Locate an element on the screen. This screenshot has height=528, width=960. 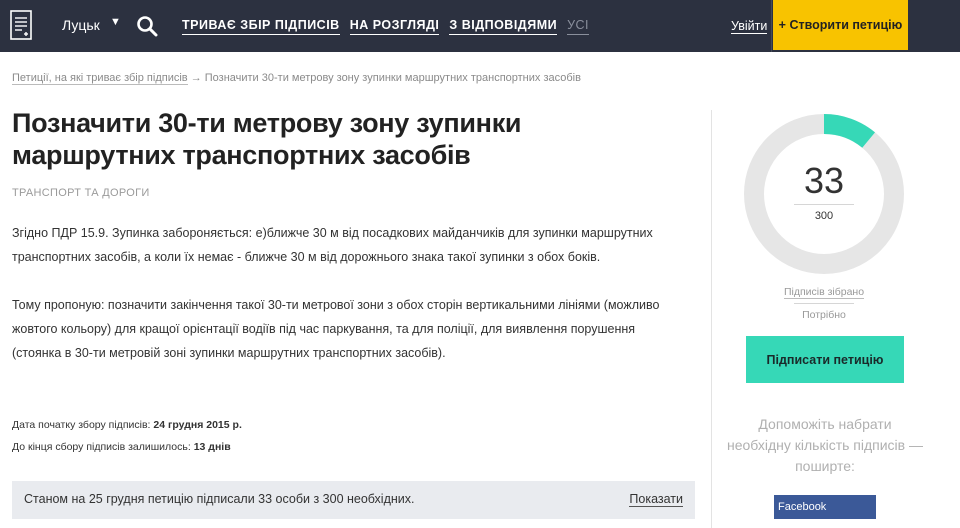
nav-all: УСІ is located at coordinates (578, 26).